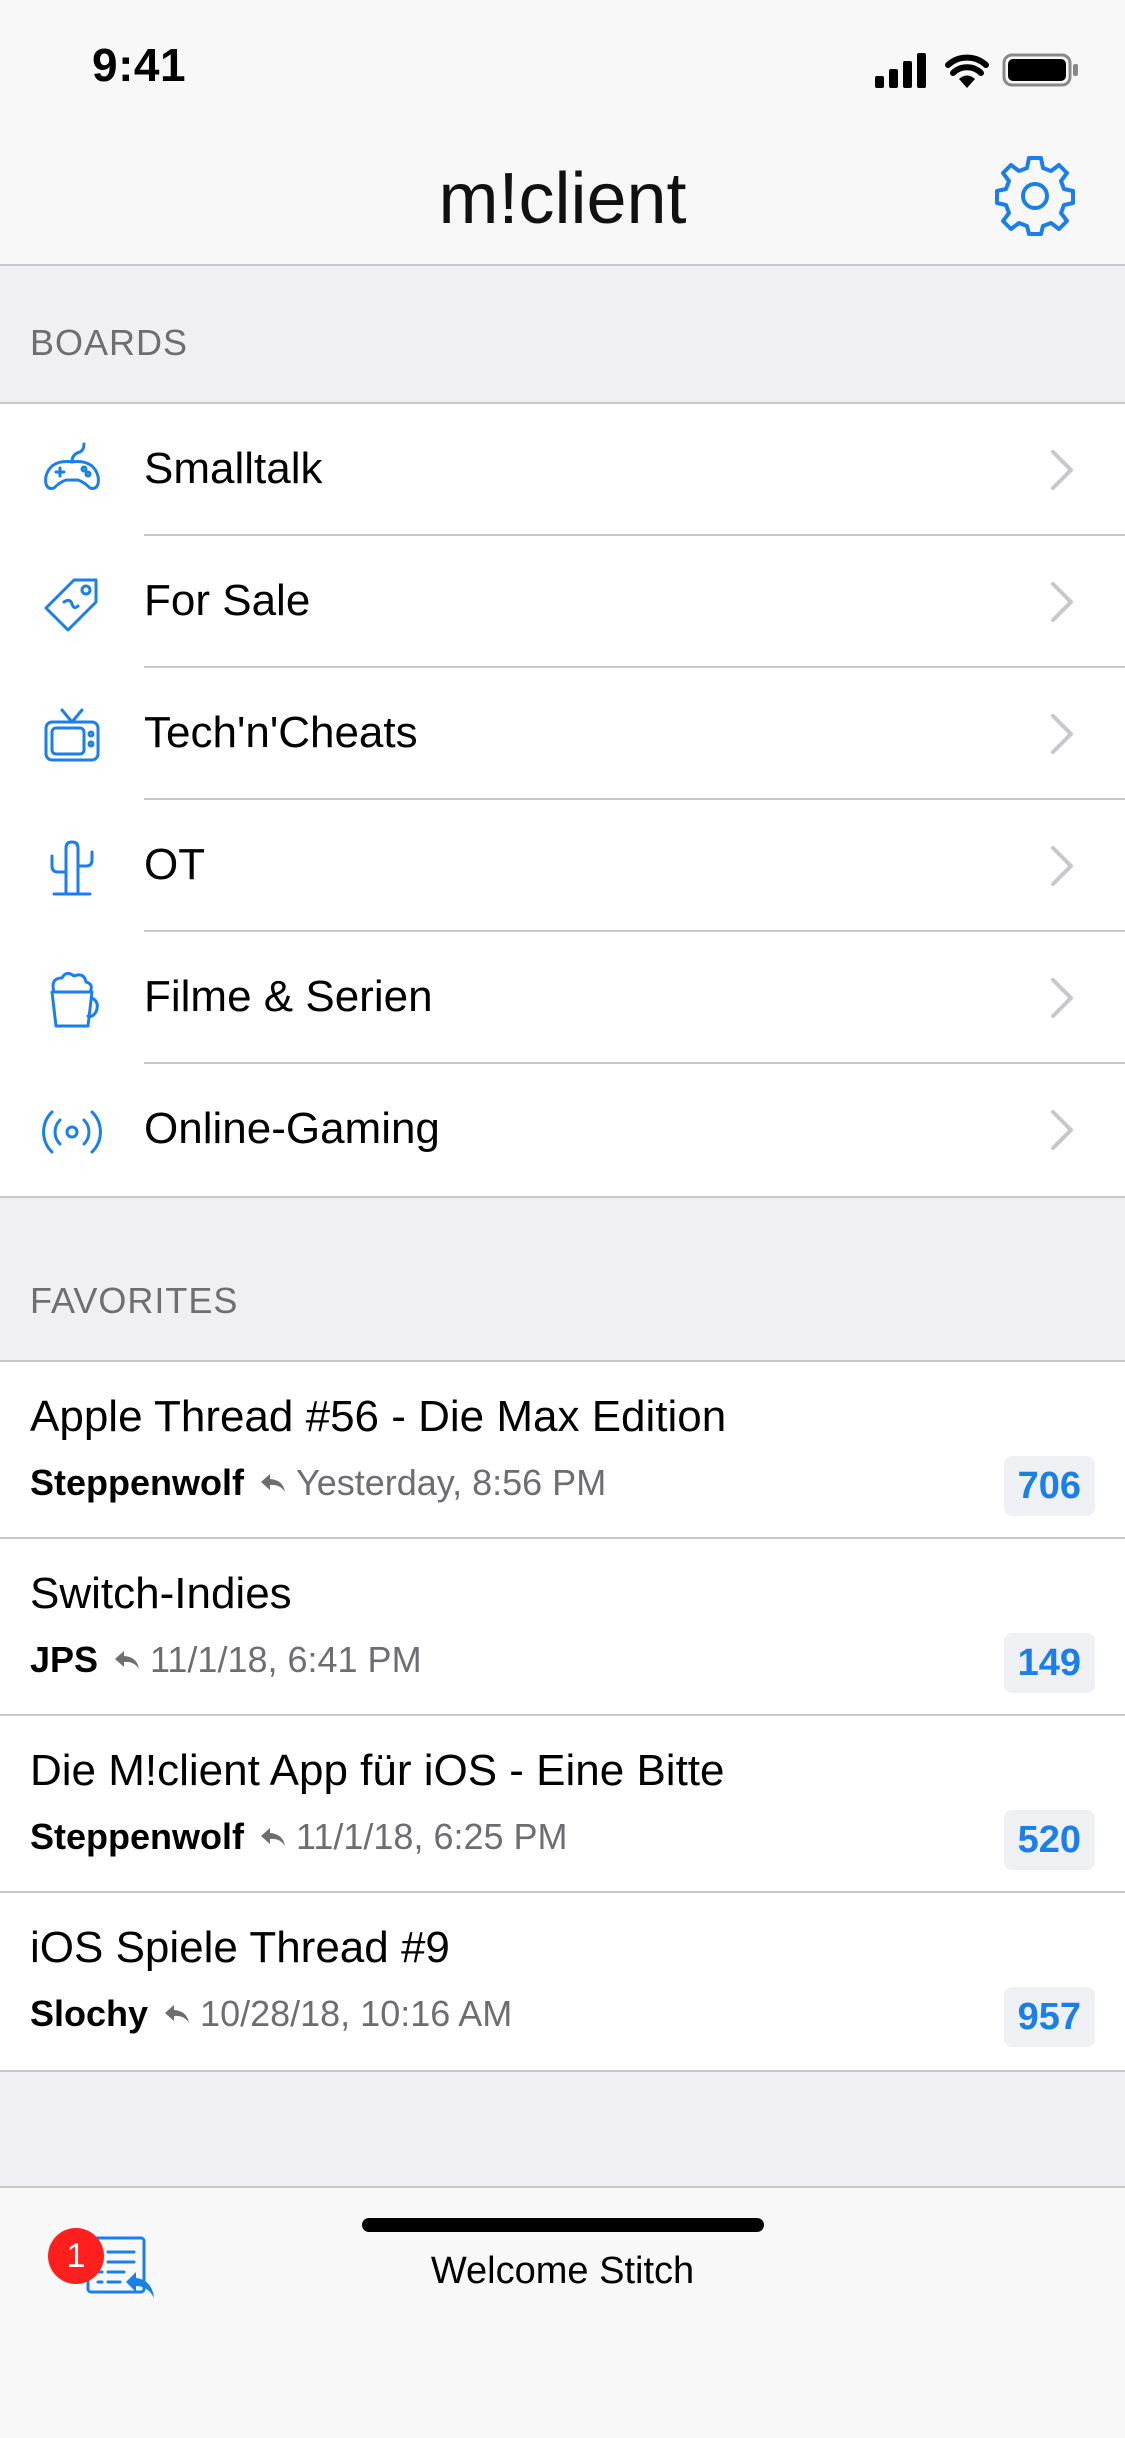  What do you see at coordinates (562, 470) in the screenshot?
I see `board-row-smalltalk: Smalltalk` at bounding box center [562, 470].